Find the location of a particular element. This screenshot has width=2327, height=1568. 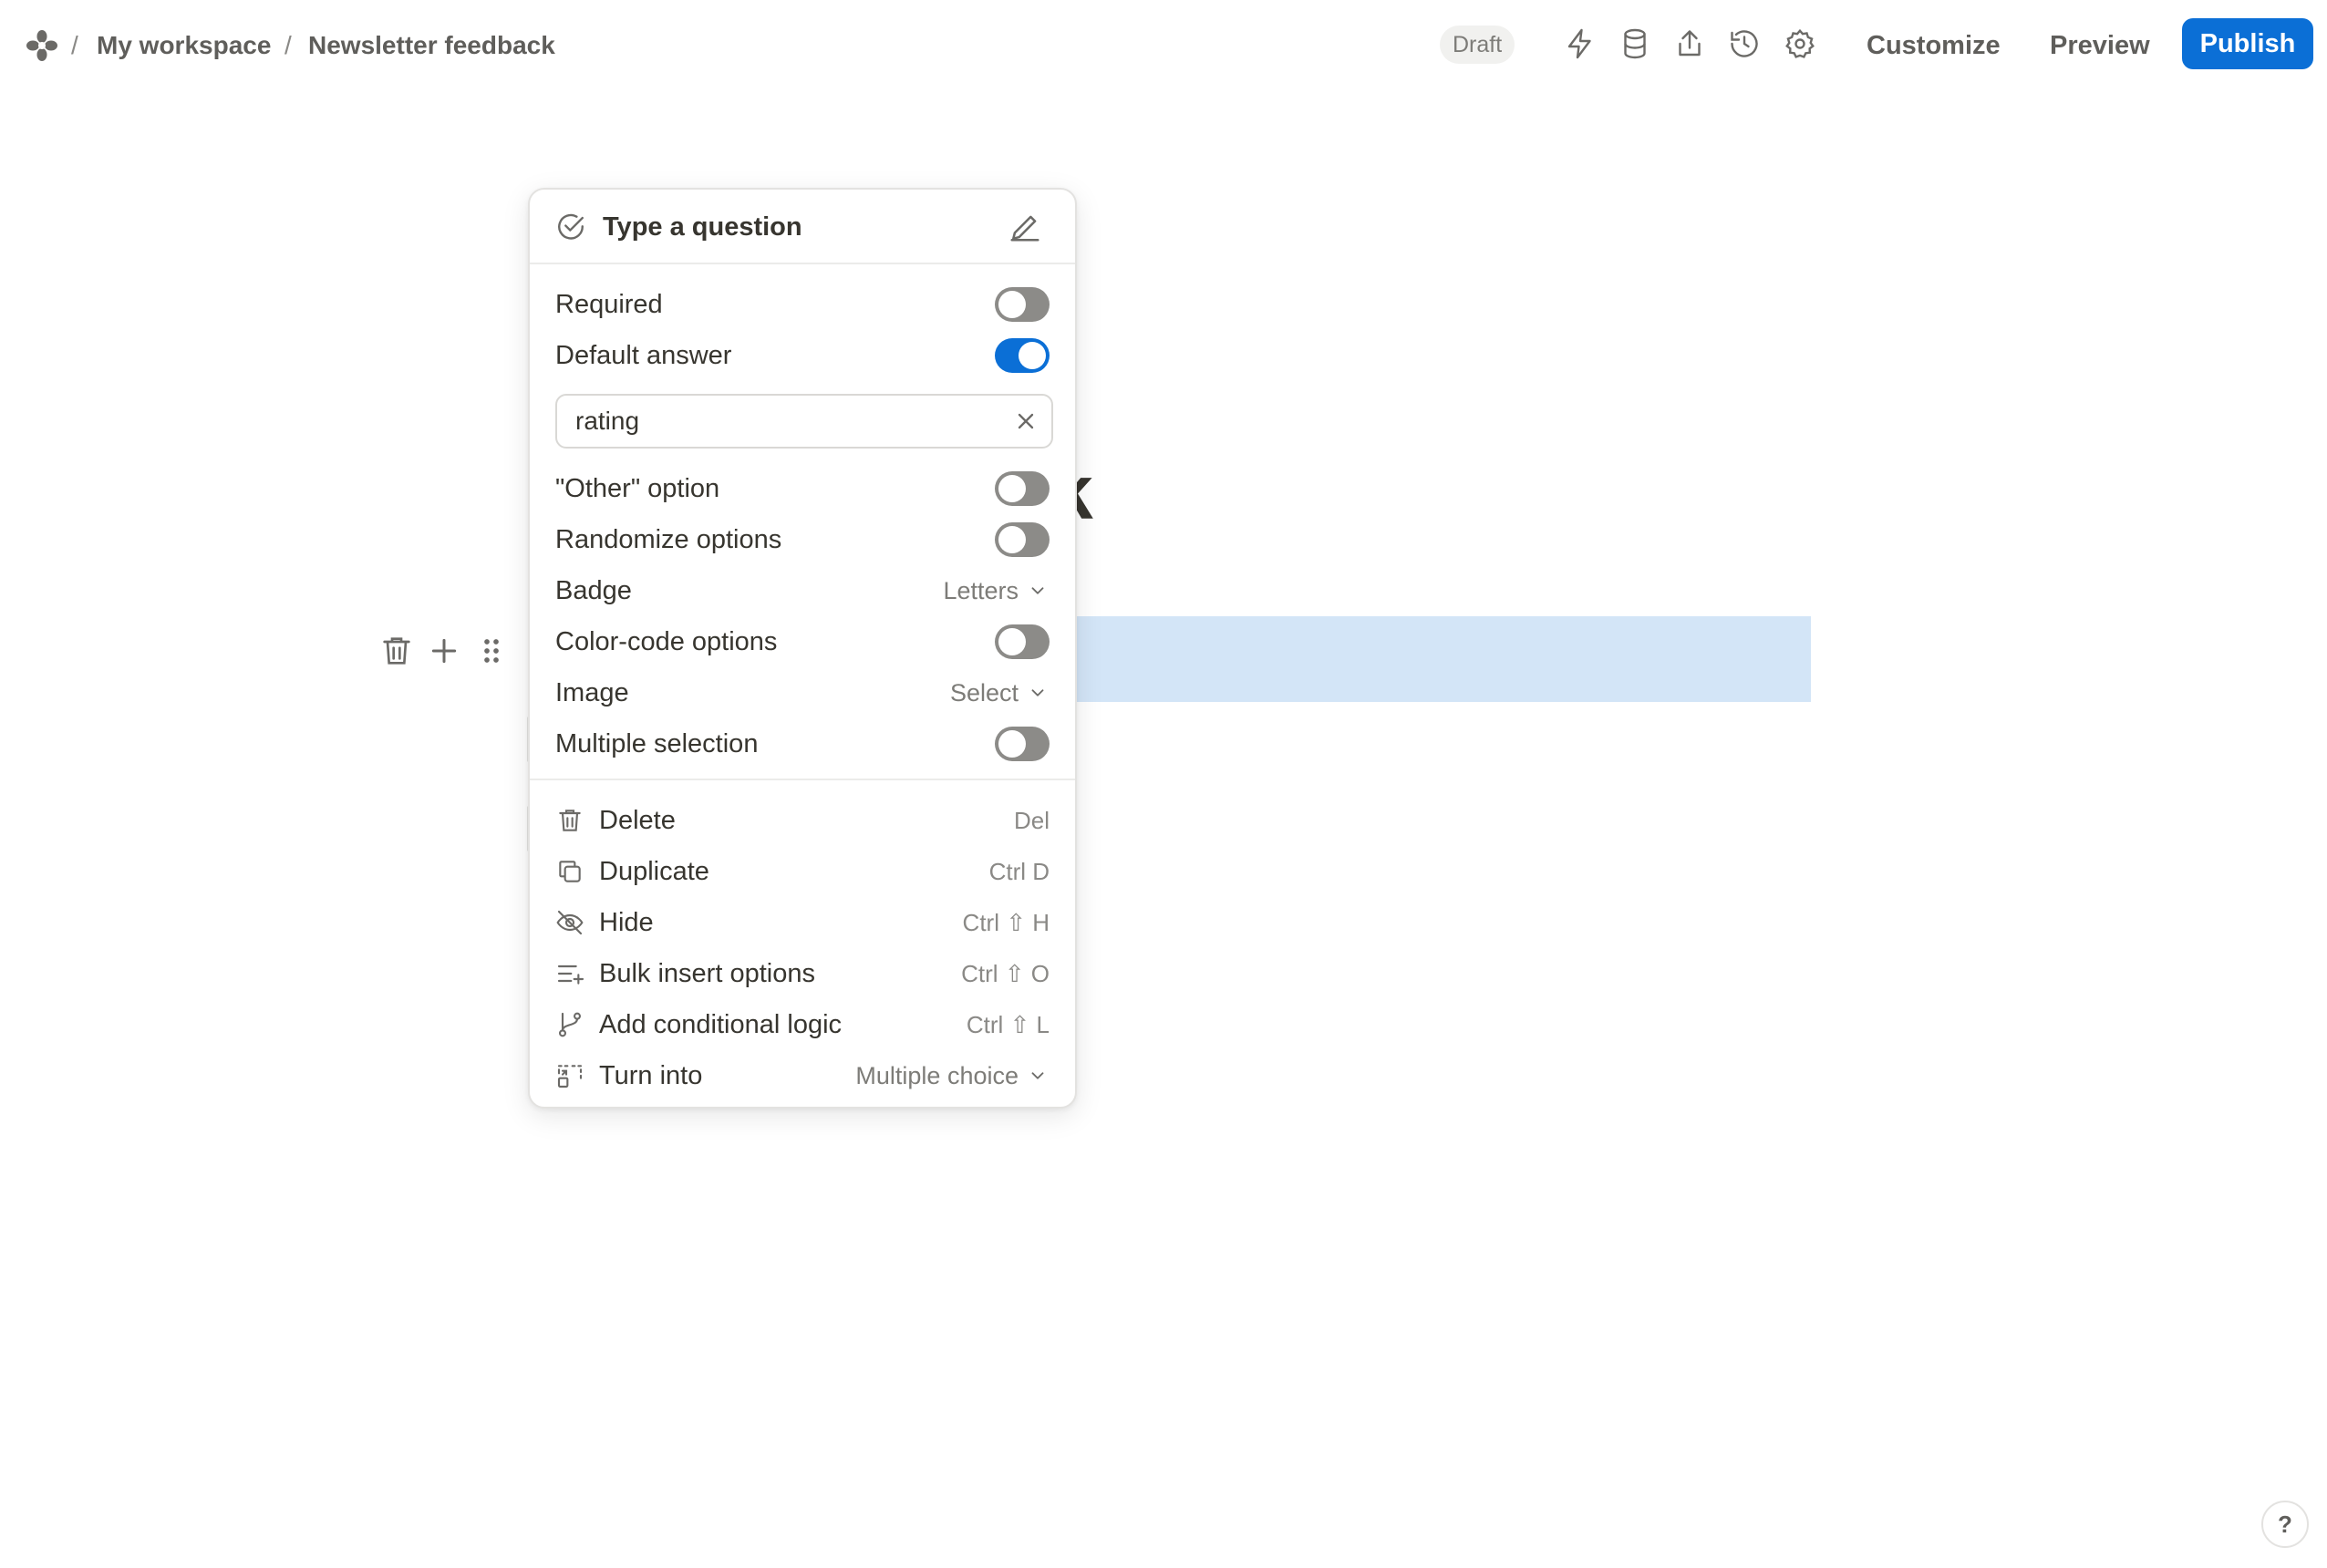

help-button: ? is located at coordinates (2285, 1524).